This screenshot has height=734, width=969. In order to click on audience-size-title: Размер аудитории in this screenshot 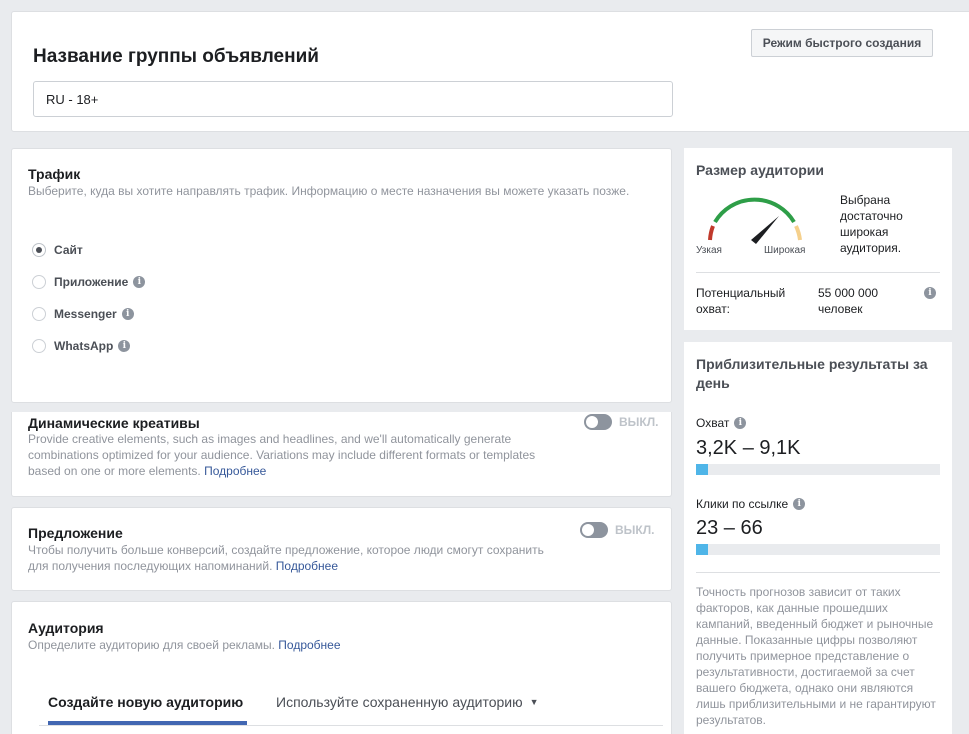, I will do `click(760, 170)`.